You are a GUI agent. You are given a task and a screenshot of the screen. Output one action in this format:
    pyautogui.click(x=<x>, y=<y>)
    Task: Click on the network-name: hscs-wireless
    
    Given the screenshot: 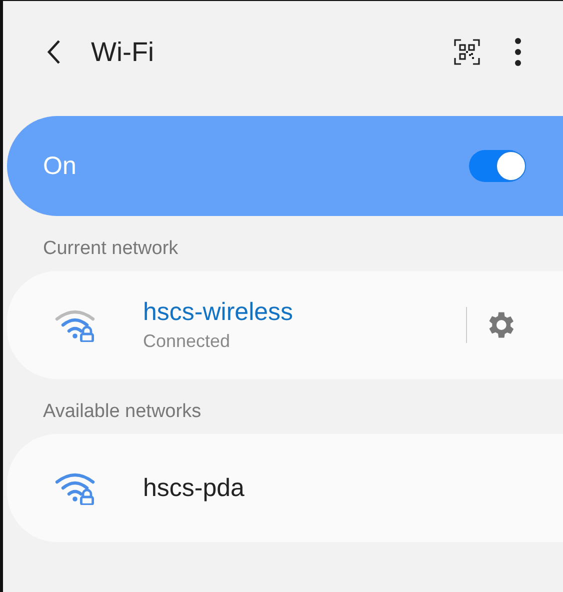 What is the action you would take?
    pyautogui.click(x=304, y=312)
    